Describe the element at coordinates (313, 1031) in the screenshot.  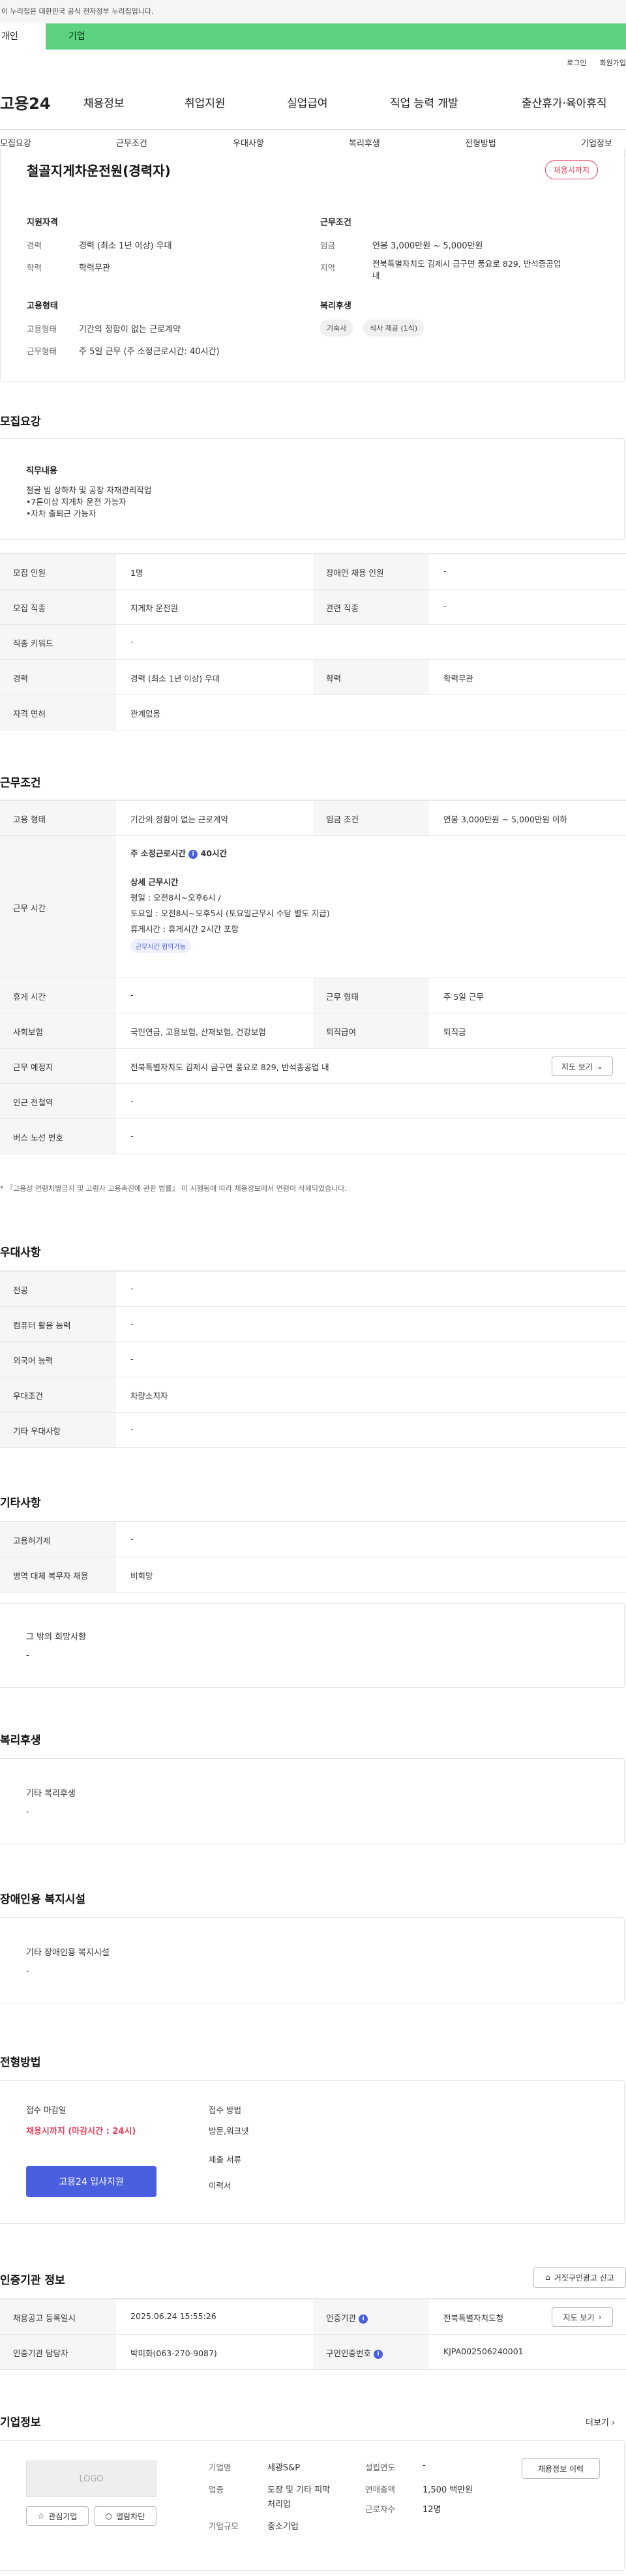
I see `table-row: 사회보험 국민연금, 고용보험, 산재보험, 건강보험 퇴직급여 퇴직금` at that location.